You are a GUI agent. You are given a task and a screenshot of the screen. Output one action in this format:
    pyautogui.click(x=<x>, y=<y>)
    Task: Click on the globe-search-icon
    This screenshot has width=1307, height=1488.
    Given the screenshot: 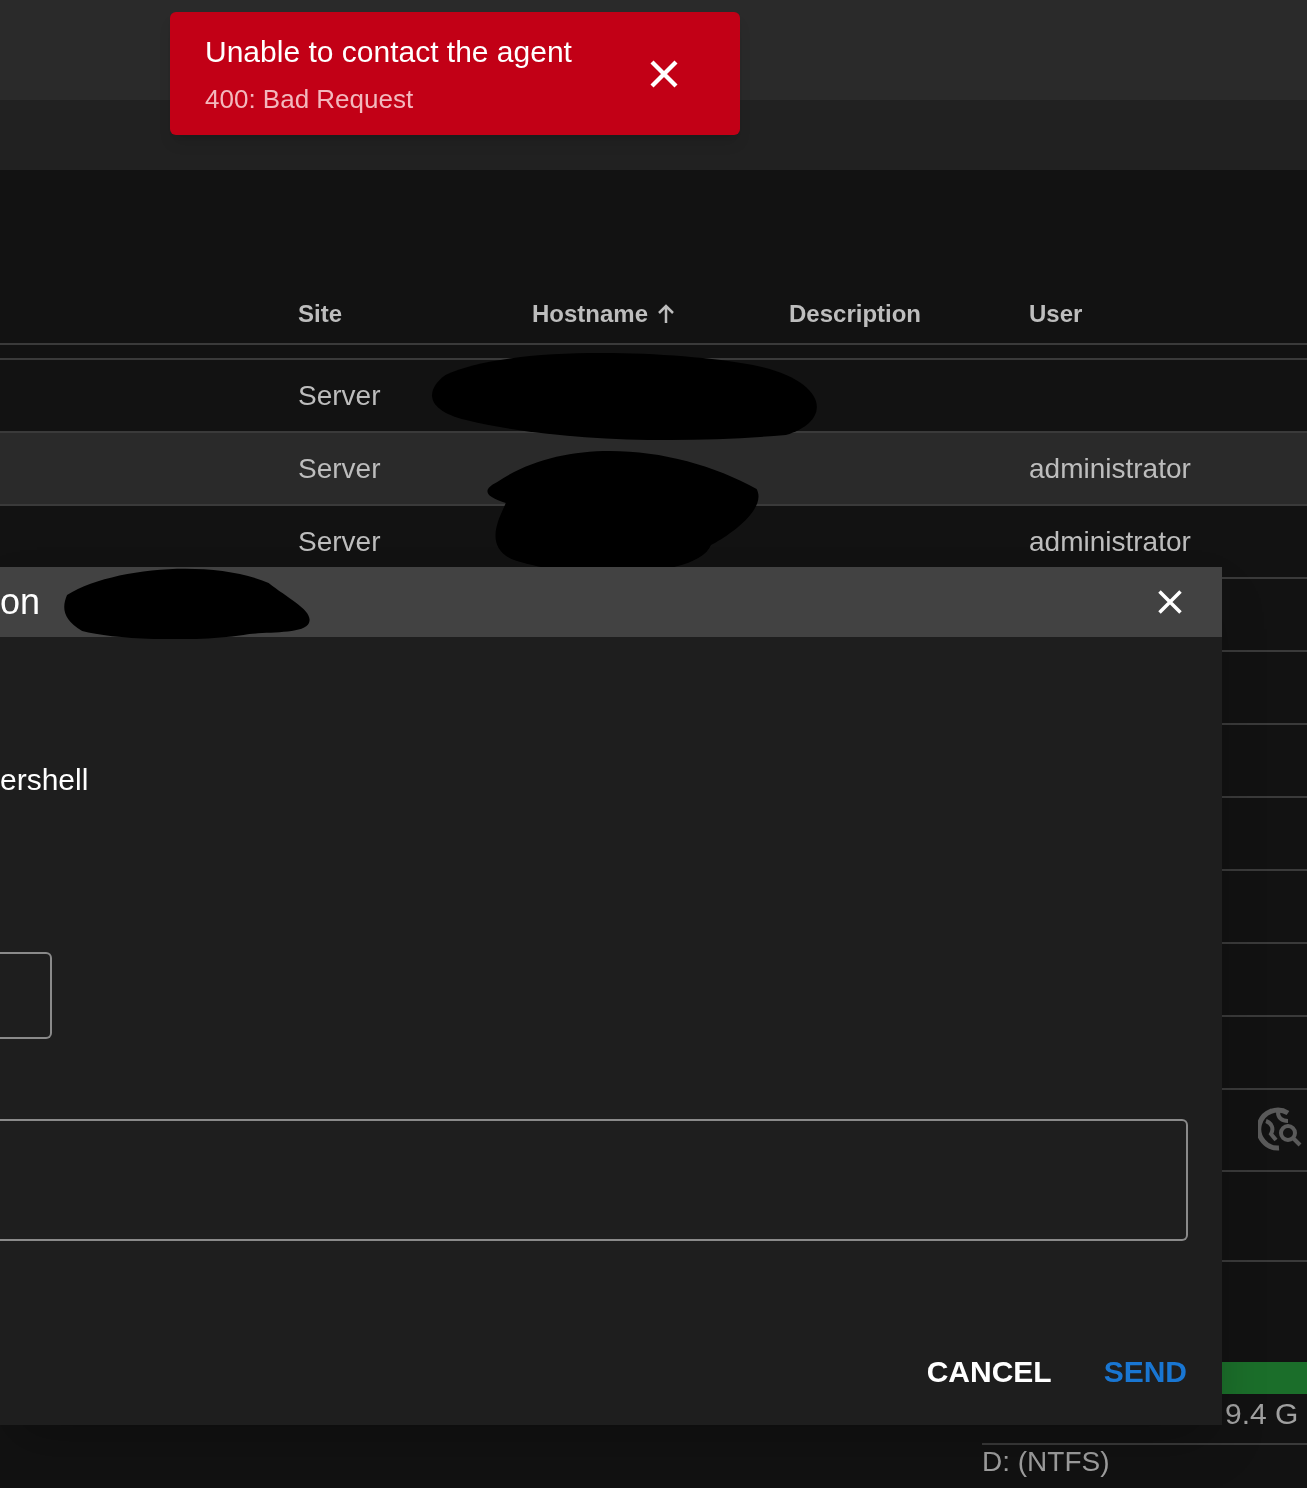 What is the action you would take?
    pyautogui.click(x=1281, y=1130)
    